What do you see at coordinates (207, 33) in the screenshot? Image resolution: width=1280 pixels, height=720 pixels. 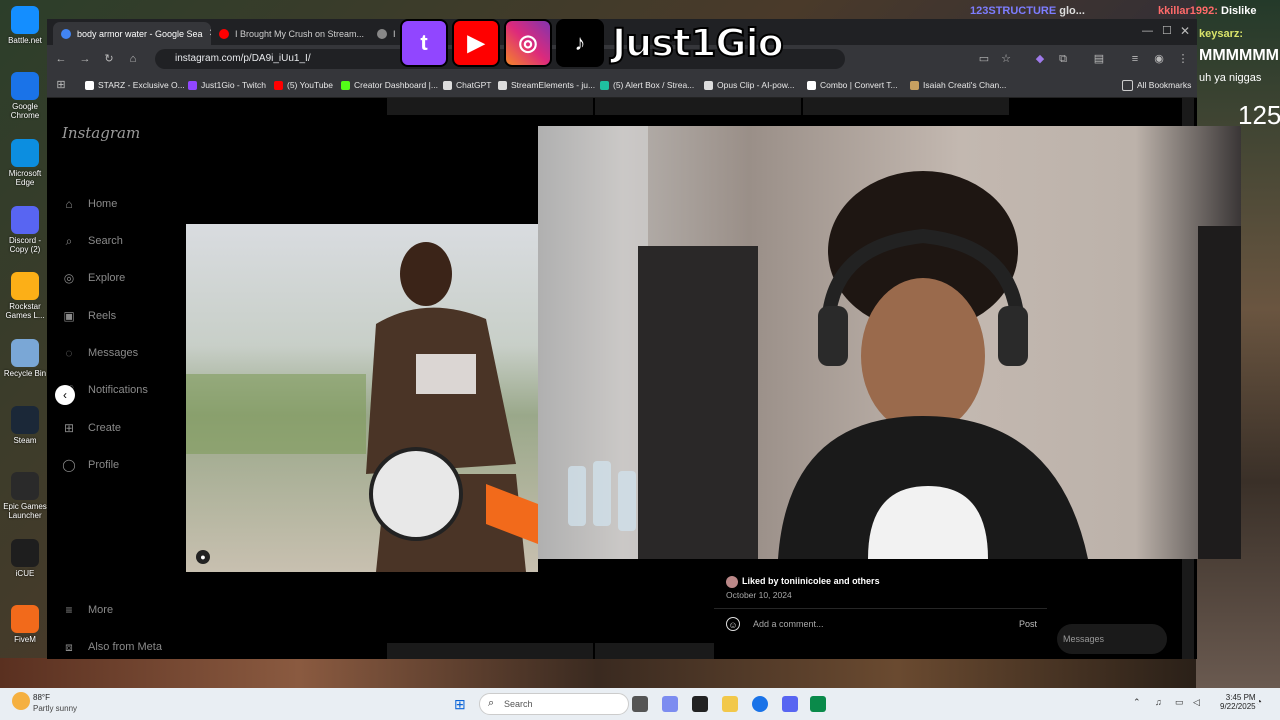 I see `close-tab-icon: ✕` at bounding box center [207, 33].